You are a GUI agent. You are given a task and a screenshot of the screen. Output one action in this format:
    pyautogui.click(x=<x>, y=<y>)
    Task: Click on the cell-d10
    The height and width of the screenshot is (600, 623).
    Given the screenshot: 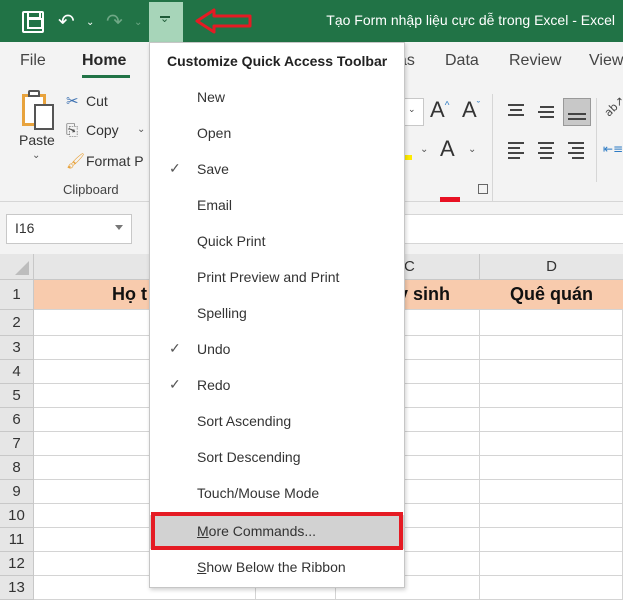 What is the action you would take?
    pyautogui.click(x=551, y=516)
    